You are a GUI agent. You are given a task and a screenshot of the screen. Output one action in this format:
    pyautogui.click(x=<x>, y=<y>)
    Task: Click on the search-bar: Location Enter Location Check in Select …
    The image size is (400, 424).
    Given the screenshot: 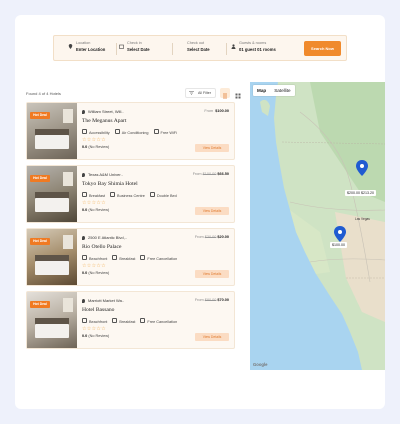 What is the action you would take?
    pyautogui.click(x=200, y=48)
    